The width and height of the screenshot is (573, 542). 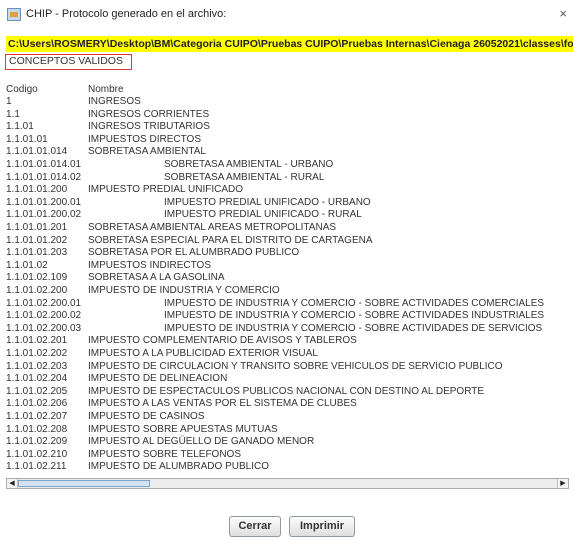 I want to click on row-code: 1.1.01, so click(x=20, y=127).